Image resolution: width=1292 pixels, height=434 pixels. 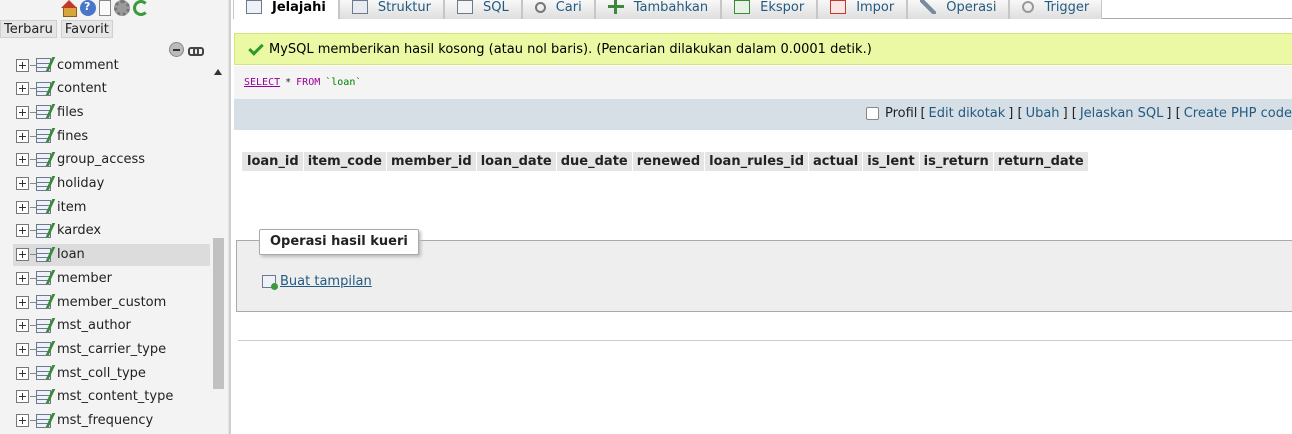 What do you see at coordinates (71, 207) in the screenshot?
I see `tree-item-label: item` at bounding box center [71, 207].